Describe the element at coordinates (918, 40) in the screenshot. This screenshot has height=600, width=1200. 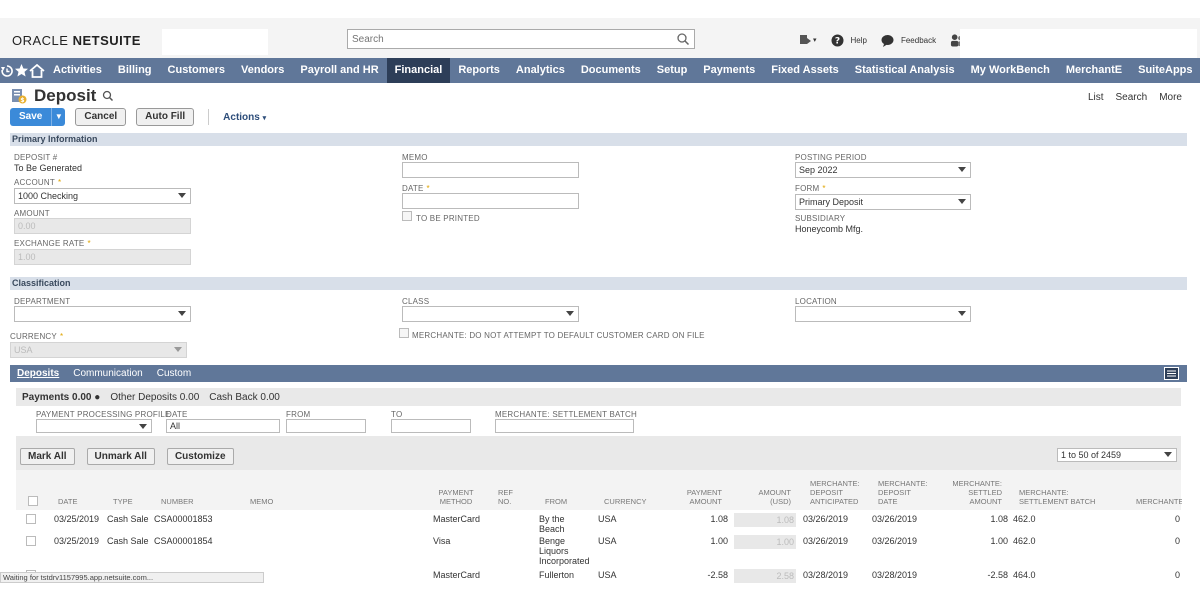
I see `feedback-link: Feedback` at that location.